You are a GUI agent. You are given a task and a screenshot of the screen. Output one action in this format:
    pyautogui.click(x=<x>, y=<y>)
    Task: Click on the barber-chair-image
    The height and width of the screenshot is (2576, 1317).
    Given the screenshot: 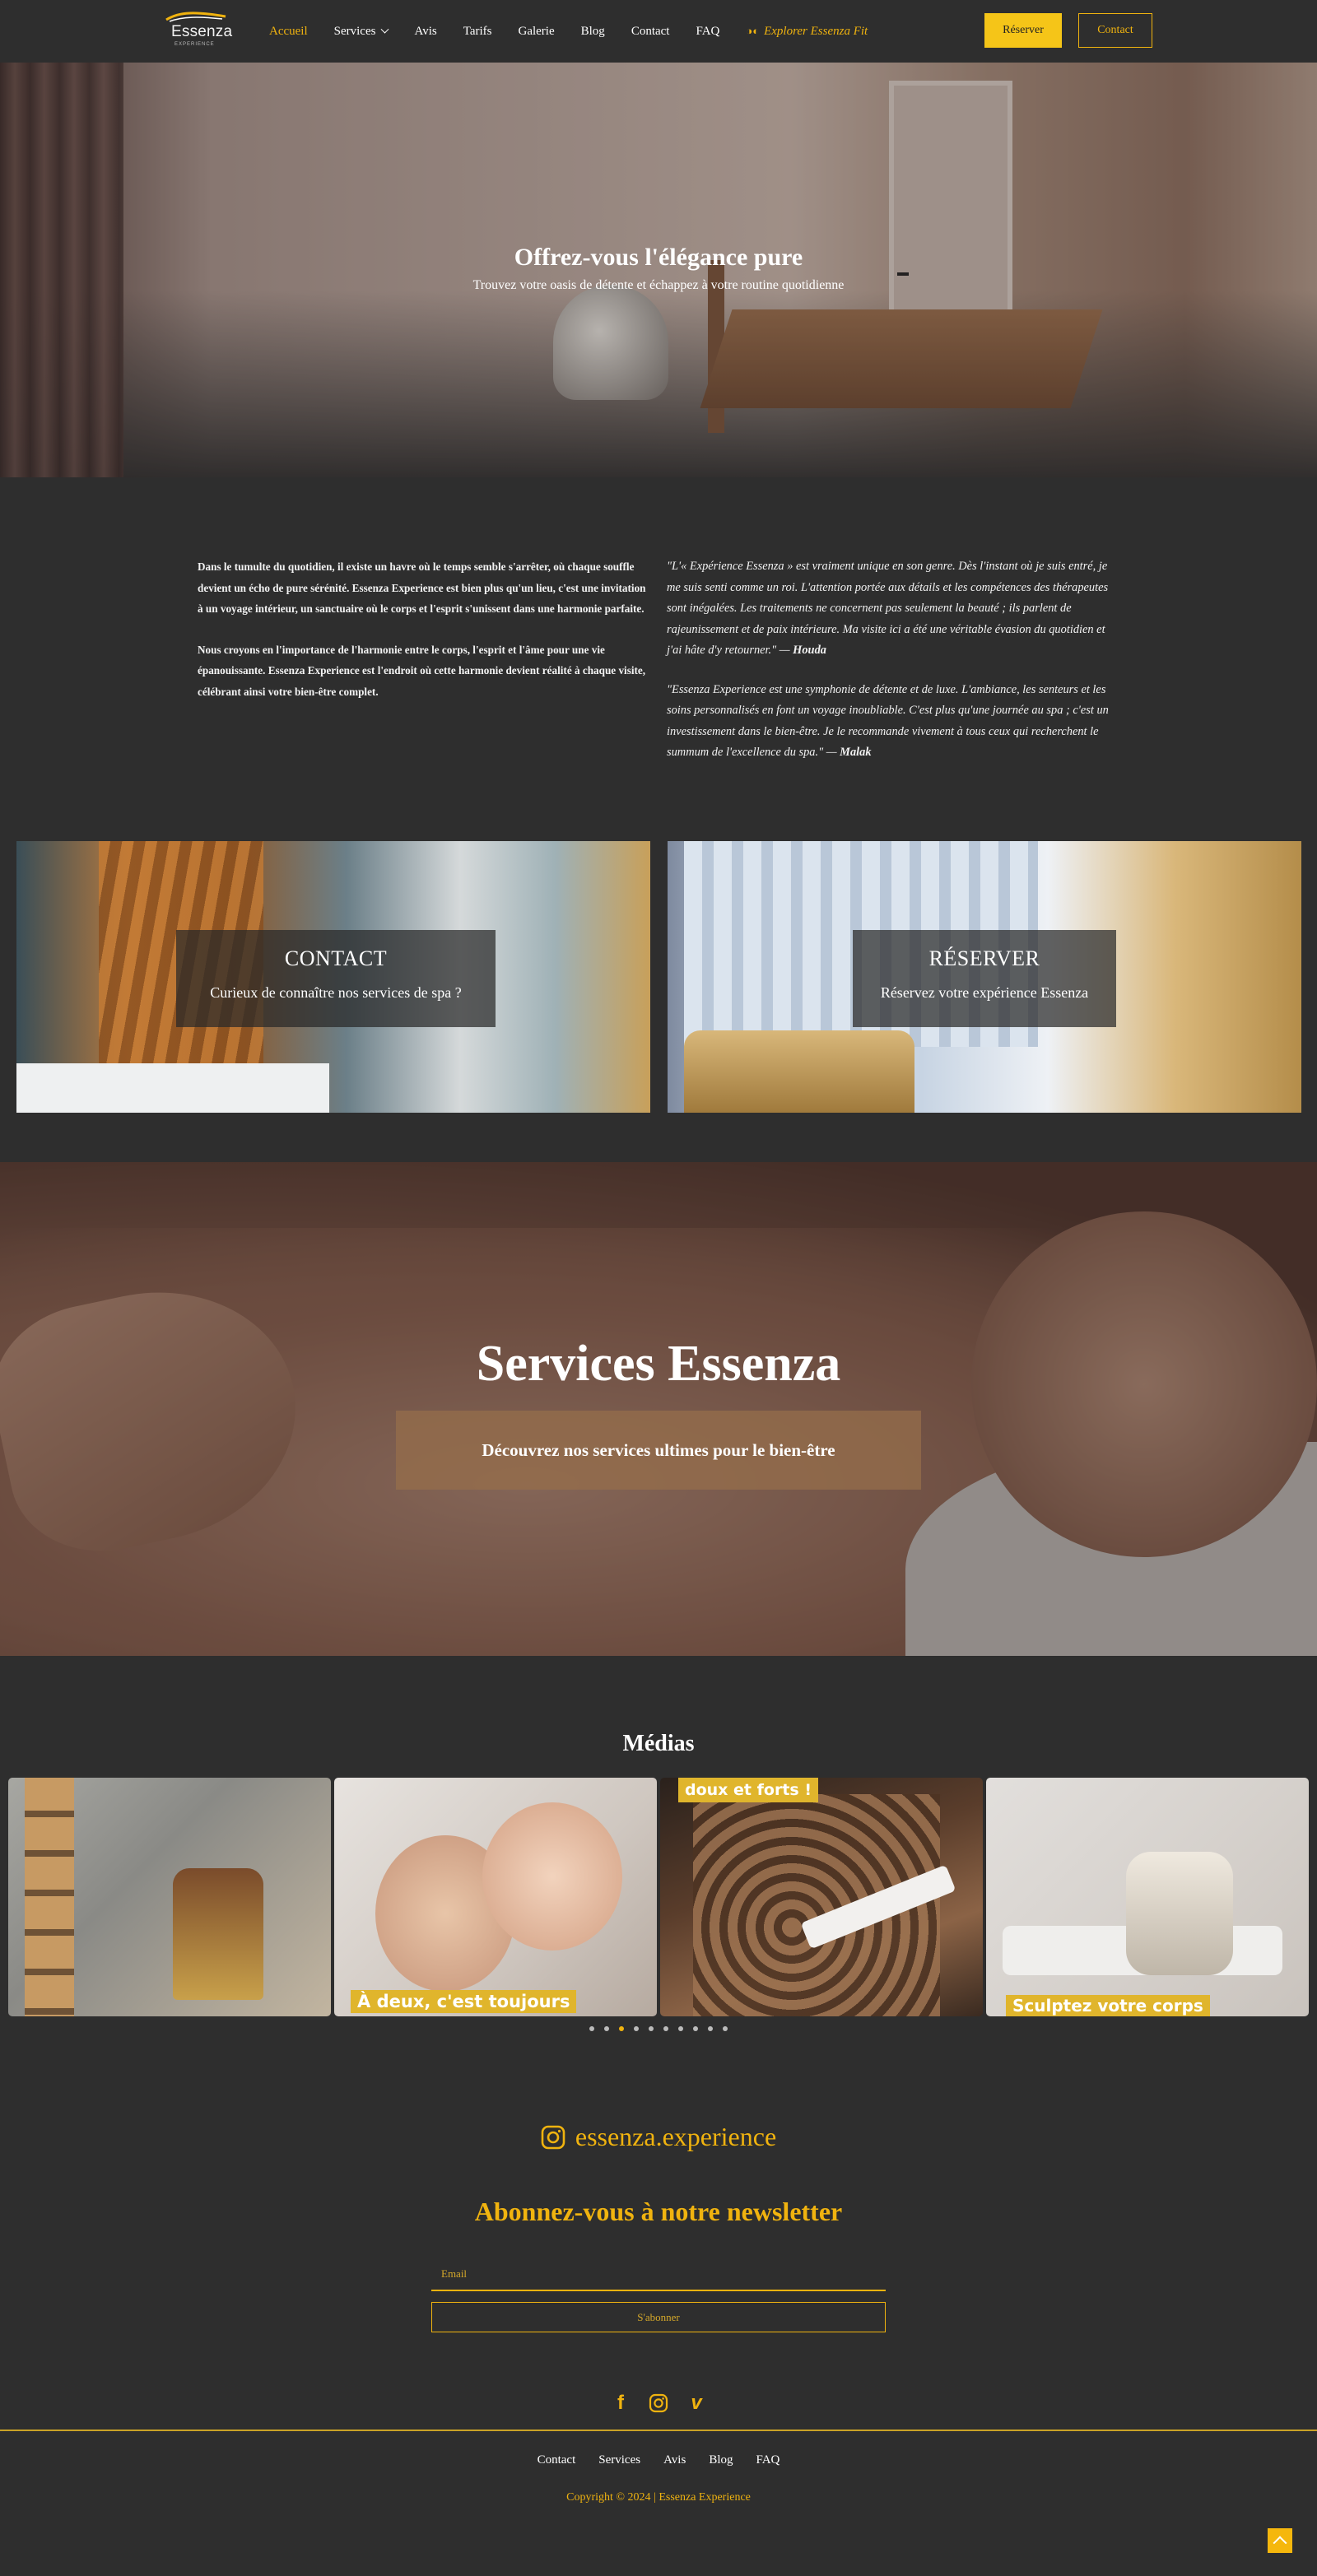 What is the action you would take?
    pyautogui.click(x=218, y=1934)
    